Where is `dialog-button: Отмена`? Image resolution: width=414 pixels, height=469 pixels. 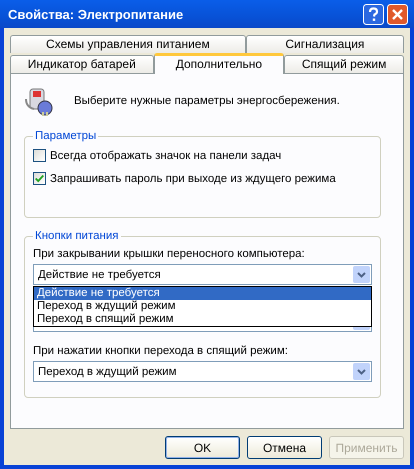 dialog-button: Отмена is located at coordinates (284, 447).